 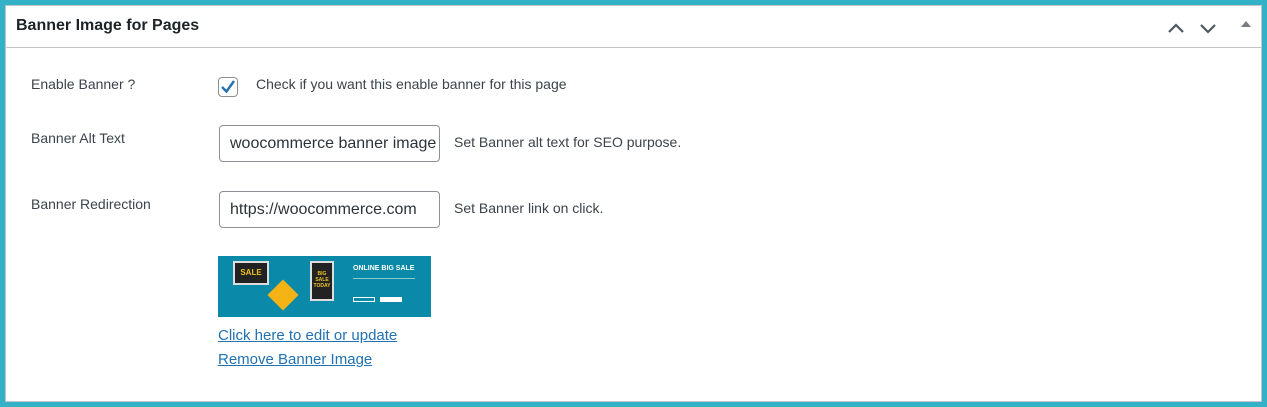 I want to click on banner-image: SALE BIG SALE TODAY ONLINE BIG SALE, so click(x=324, y=286).